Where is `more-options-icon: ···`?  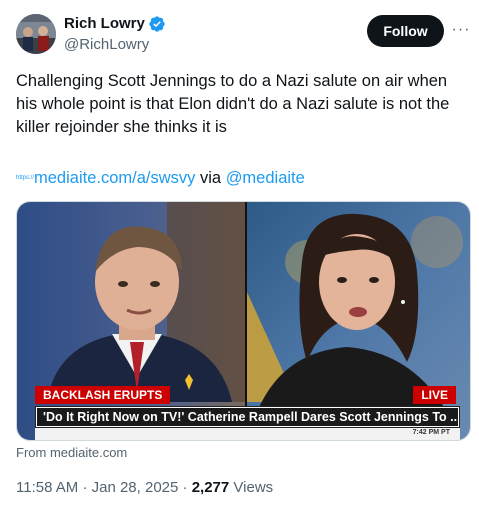 more-options-icon: ··· is located at coordinates (461, 30).